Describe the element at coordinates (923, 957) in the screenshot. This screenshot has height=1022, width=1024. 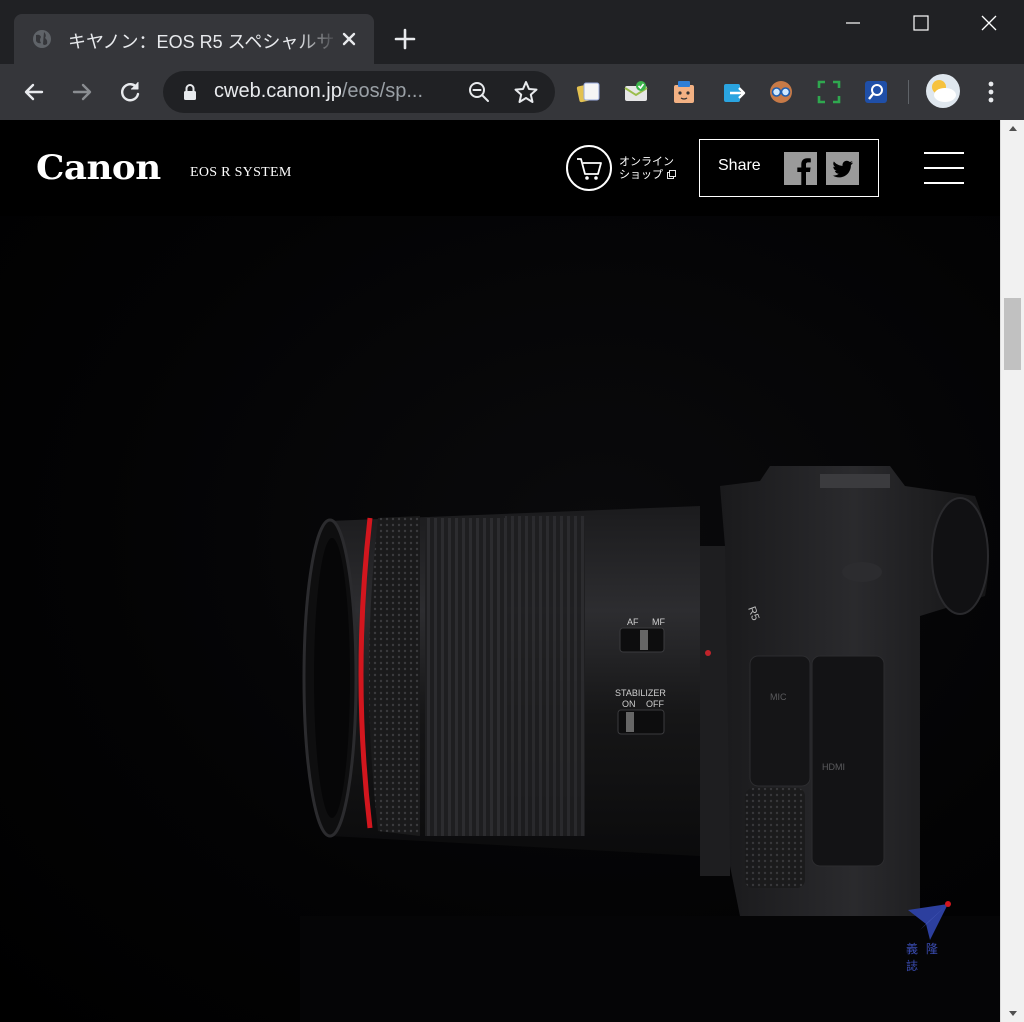
I see `watermark-text: 義 隆 誌` at that location.